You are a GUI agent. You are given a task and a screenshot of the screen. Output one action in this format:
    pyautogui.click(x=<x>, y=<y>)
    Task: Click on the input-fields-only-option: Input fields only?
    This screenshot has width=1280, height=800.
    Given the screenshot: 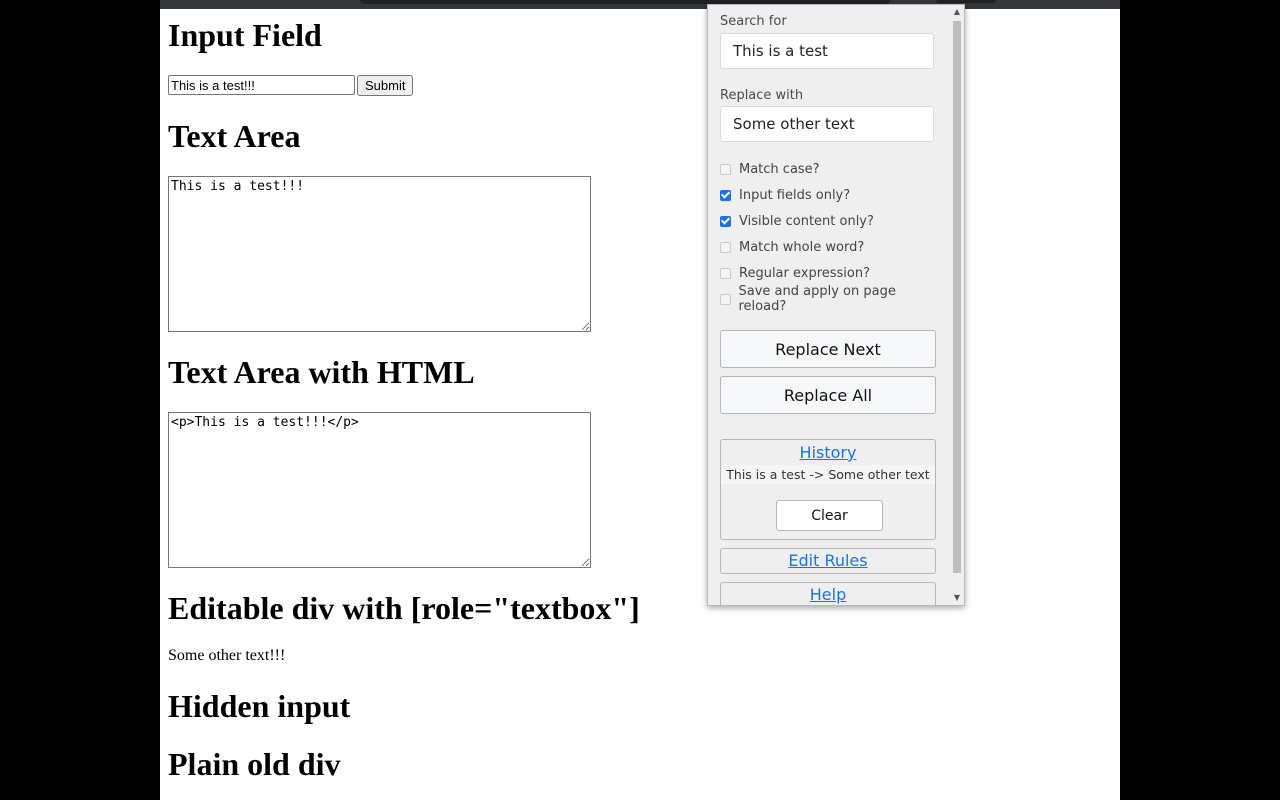 What is the action you would take?
    pyautogui.click(x=785, y=195)
    